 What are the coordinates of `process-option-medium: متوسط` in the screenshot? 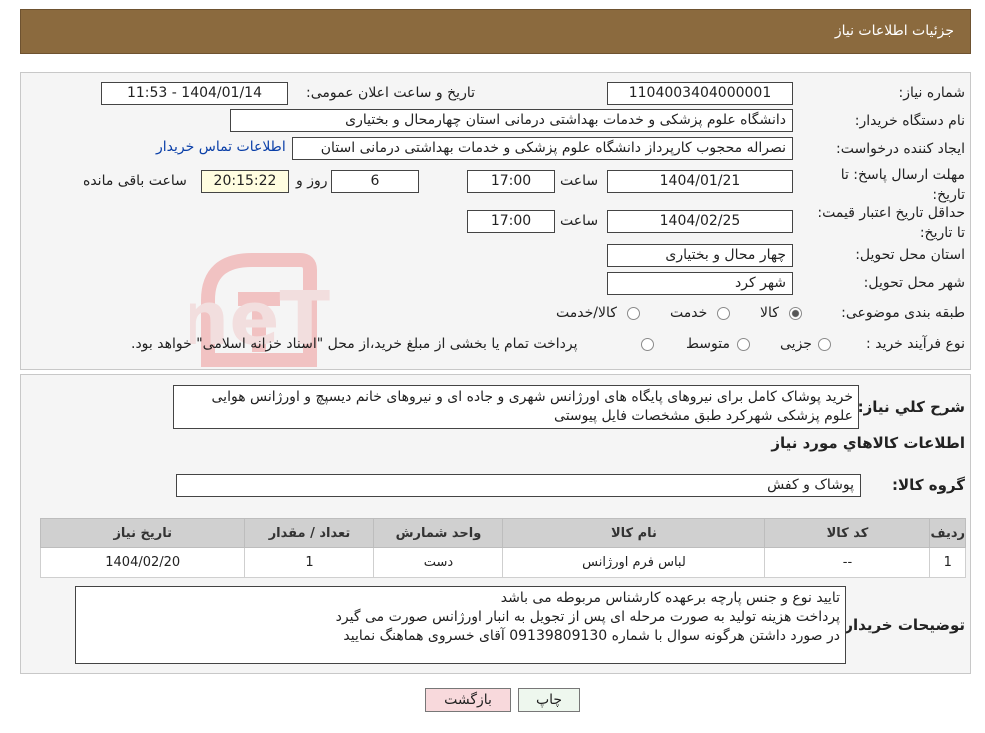 It's located at (708, 344).